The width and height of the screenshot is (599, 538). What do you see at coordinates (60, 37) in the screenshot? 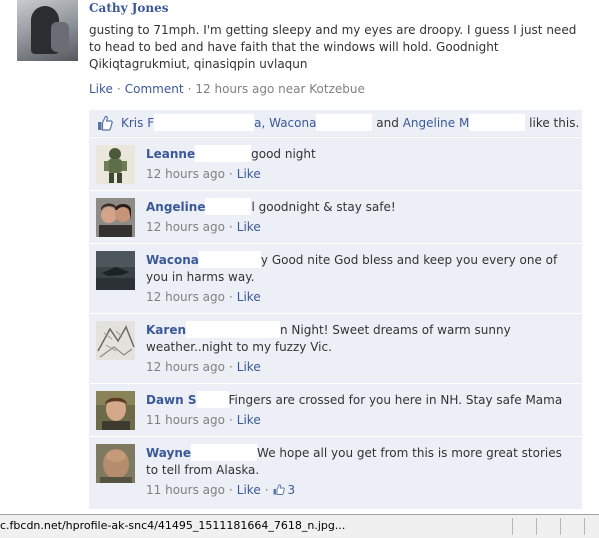
I see `avatar-figure-secondary` at bounding box center [60, 37].